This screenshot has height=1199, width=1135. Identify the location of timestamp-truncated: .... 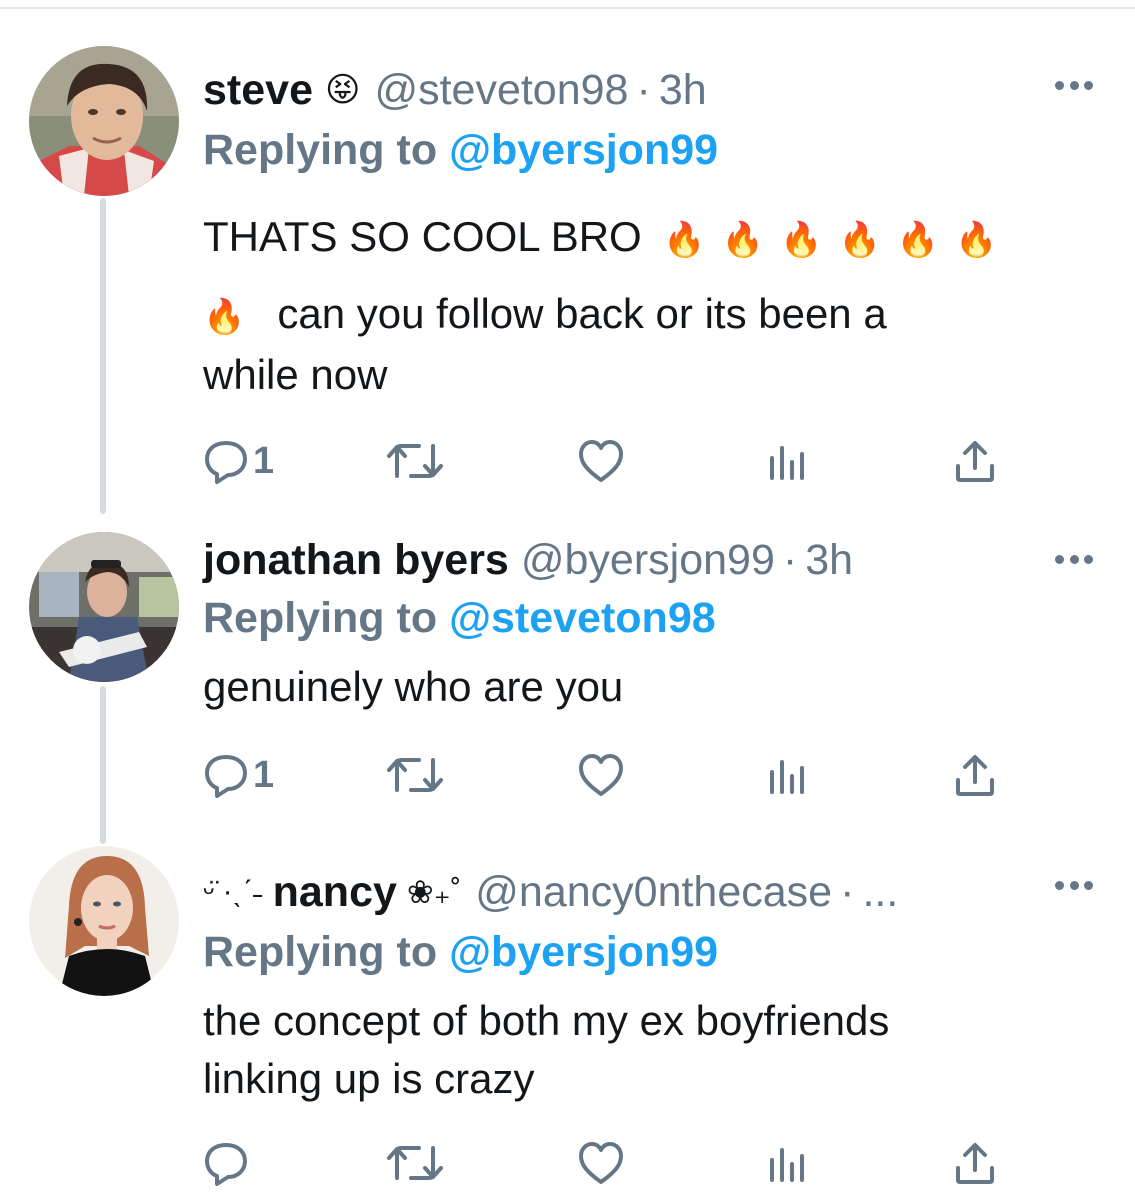
(880, 891).